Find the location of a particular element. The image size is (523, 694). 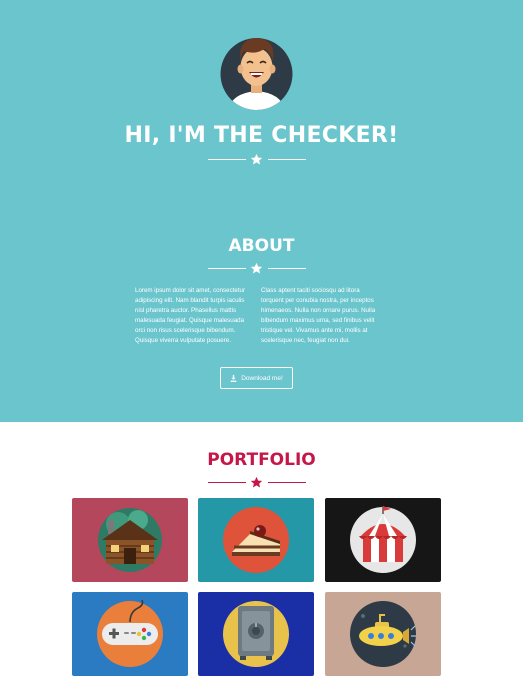

portfolio-title: PORTFOLIO is located at coordinates (261, 460).